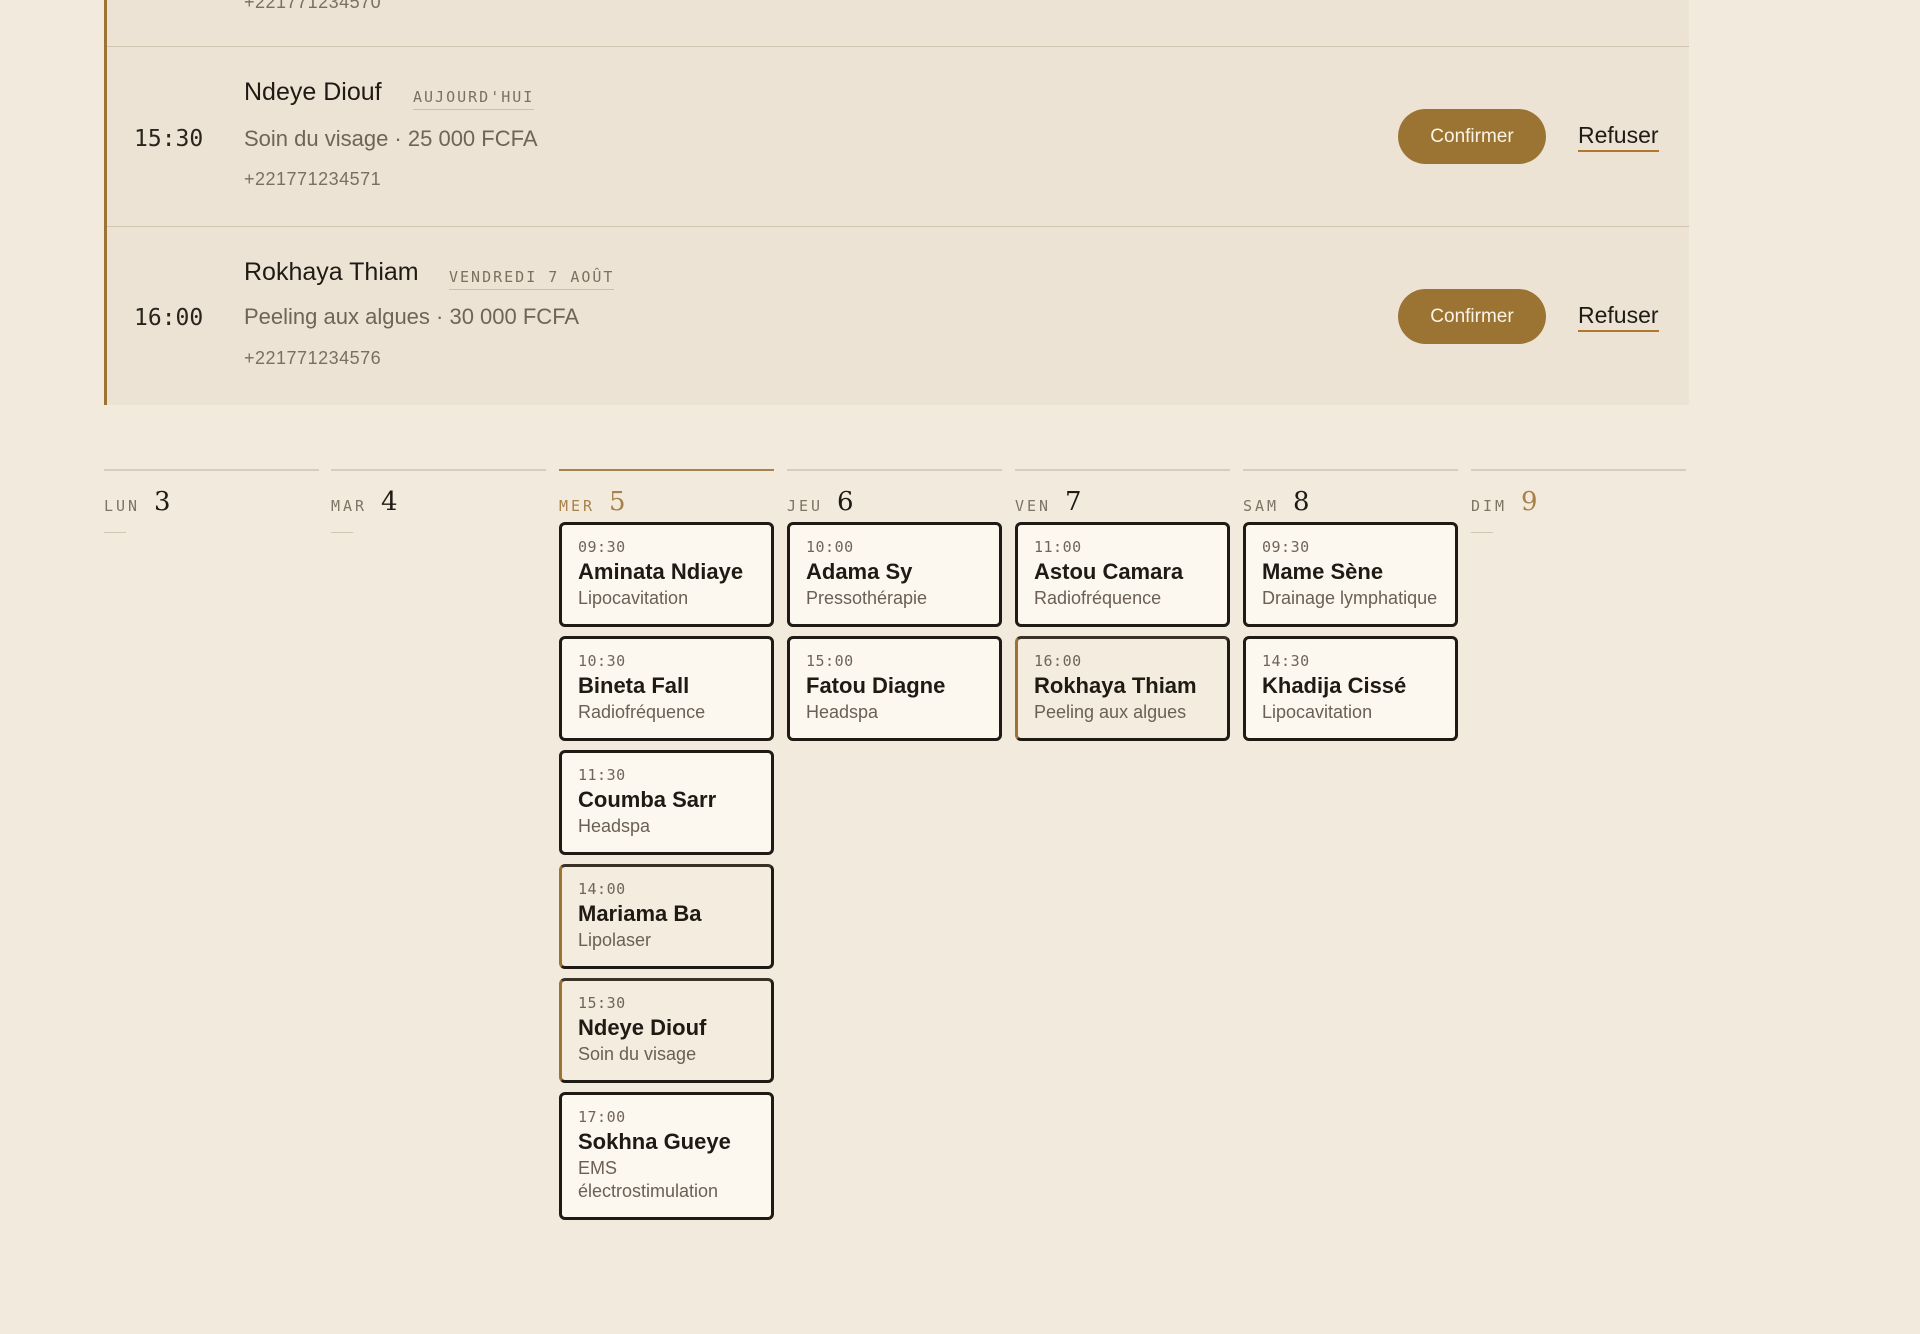 The height and width of the screenshot is (1334, 1920). Describe the element at coordinates (867, 598) in the screenshot. I see `appointment-service: Pressothérapie` at that location.